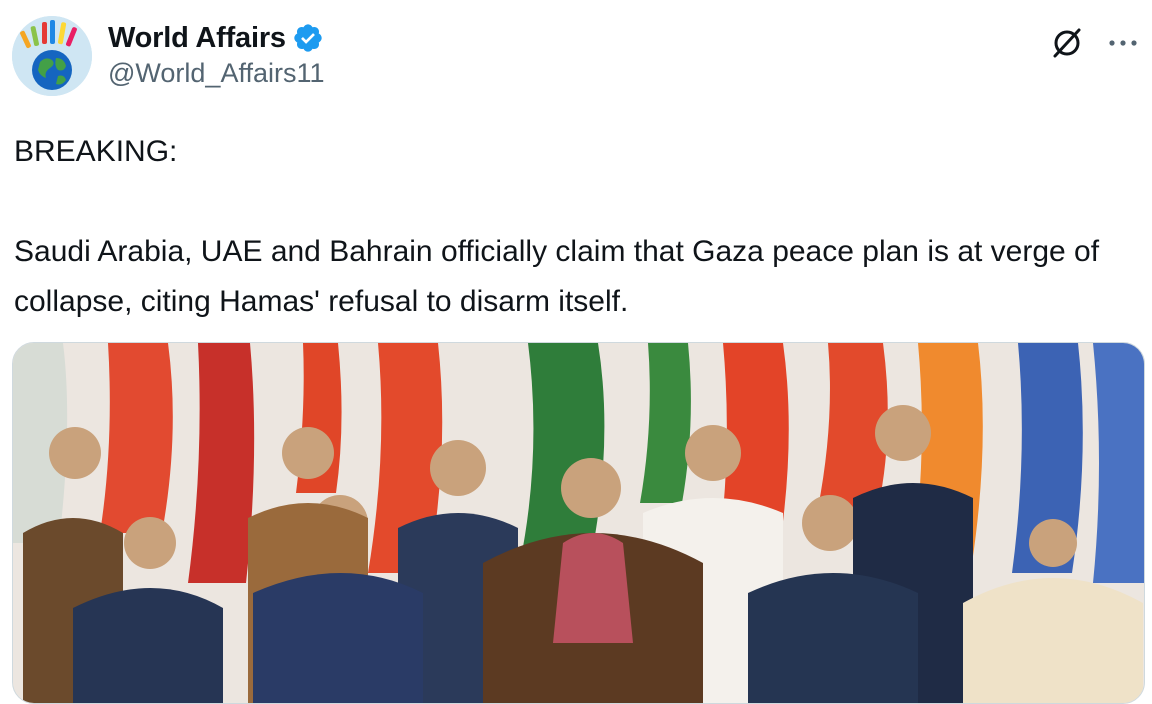  Describe the element at coordinates (576, 58) in the screenshot. I see `tweet-header: World Affairs @World_Affairs11` at that location.